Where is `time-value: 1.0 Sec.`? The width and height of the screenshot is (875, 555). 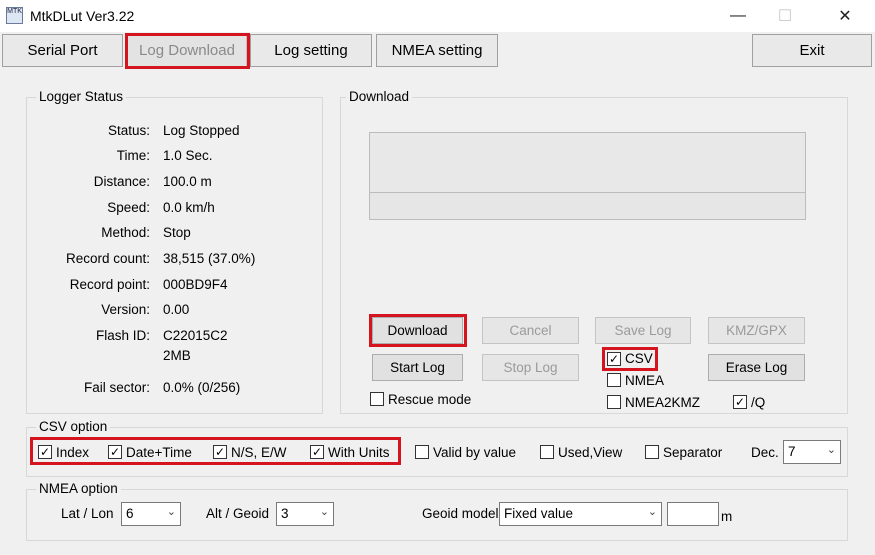 time-value: 1.0 Sec. is located at coordinates (188, 155).